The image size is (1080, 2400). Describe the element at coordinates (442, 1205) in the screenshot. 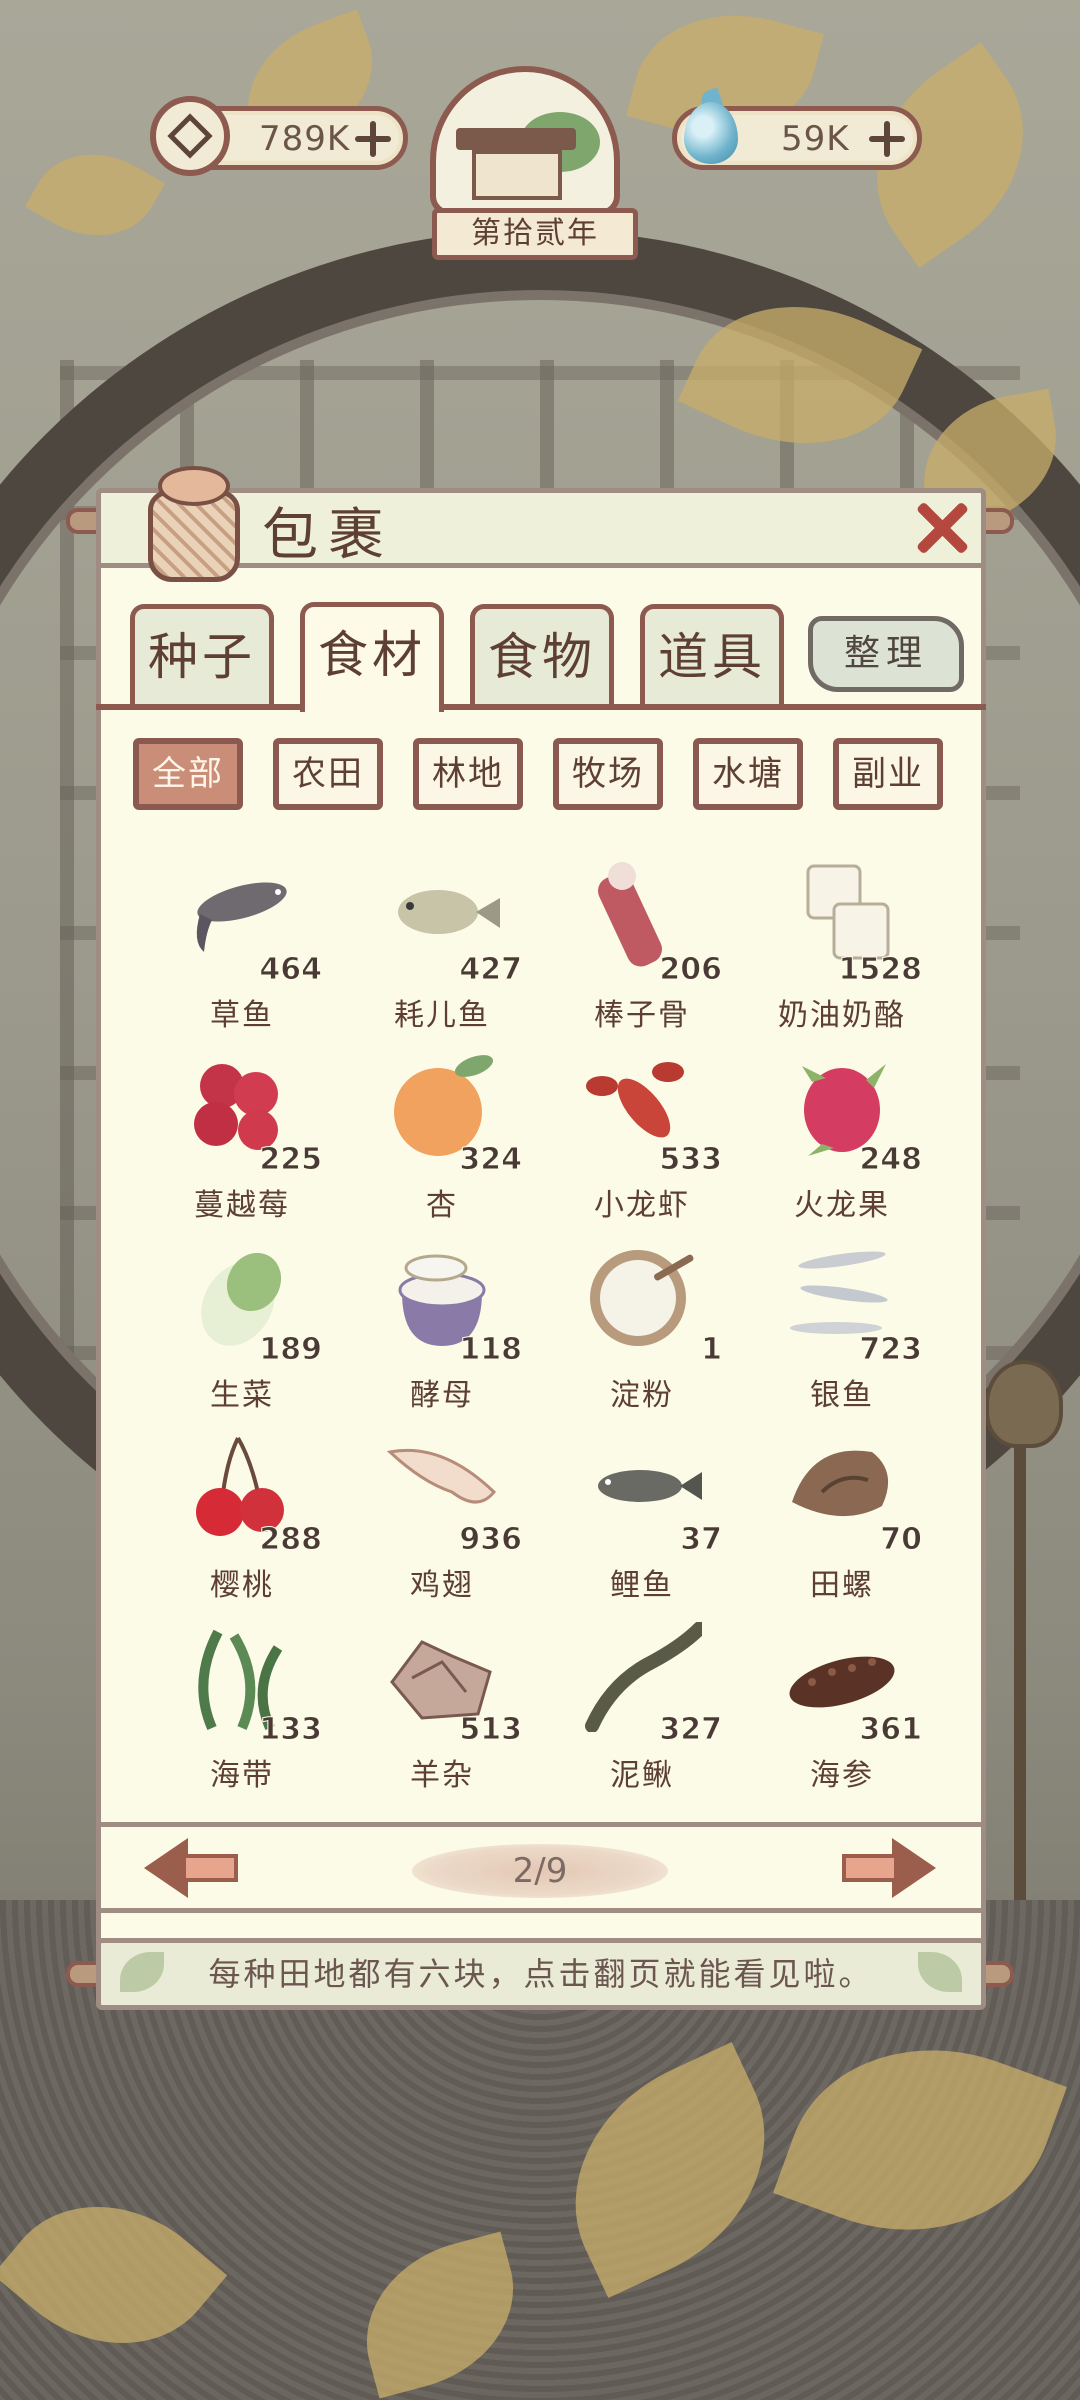

I see `item-name: 杏` at that location.